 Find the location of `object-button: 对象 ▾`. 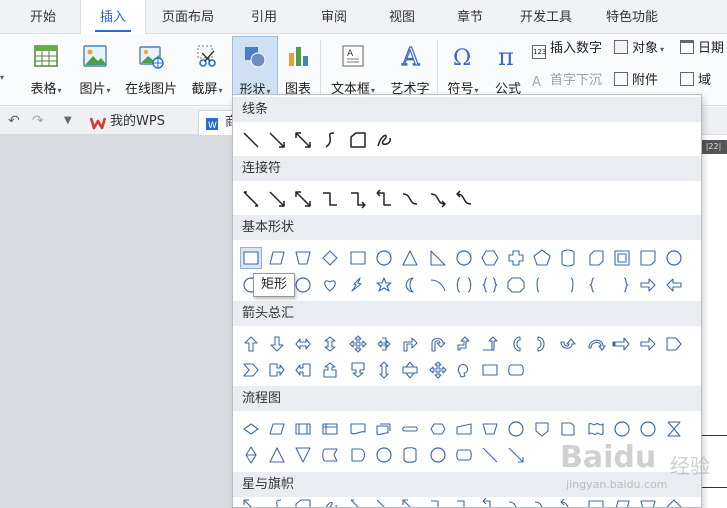

object-button: 对象 ▾ is located at coordinates (639, 49).